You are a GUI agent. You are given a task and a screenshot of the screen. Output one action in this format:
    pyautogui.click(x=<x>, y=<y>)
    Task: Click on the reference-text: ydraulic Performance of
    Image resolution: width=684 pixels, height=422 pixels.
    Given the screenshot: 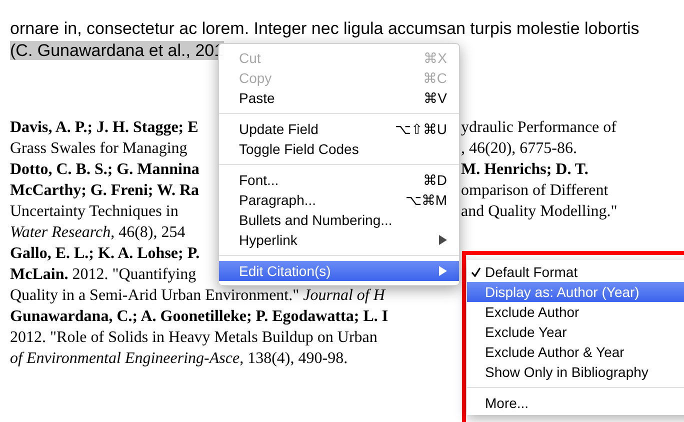 What is the action you would take?
    pyautogui.click(x=538, y=128)
    